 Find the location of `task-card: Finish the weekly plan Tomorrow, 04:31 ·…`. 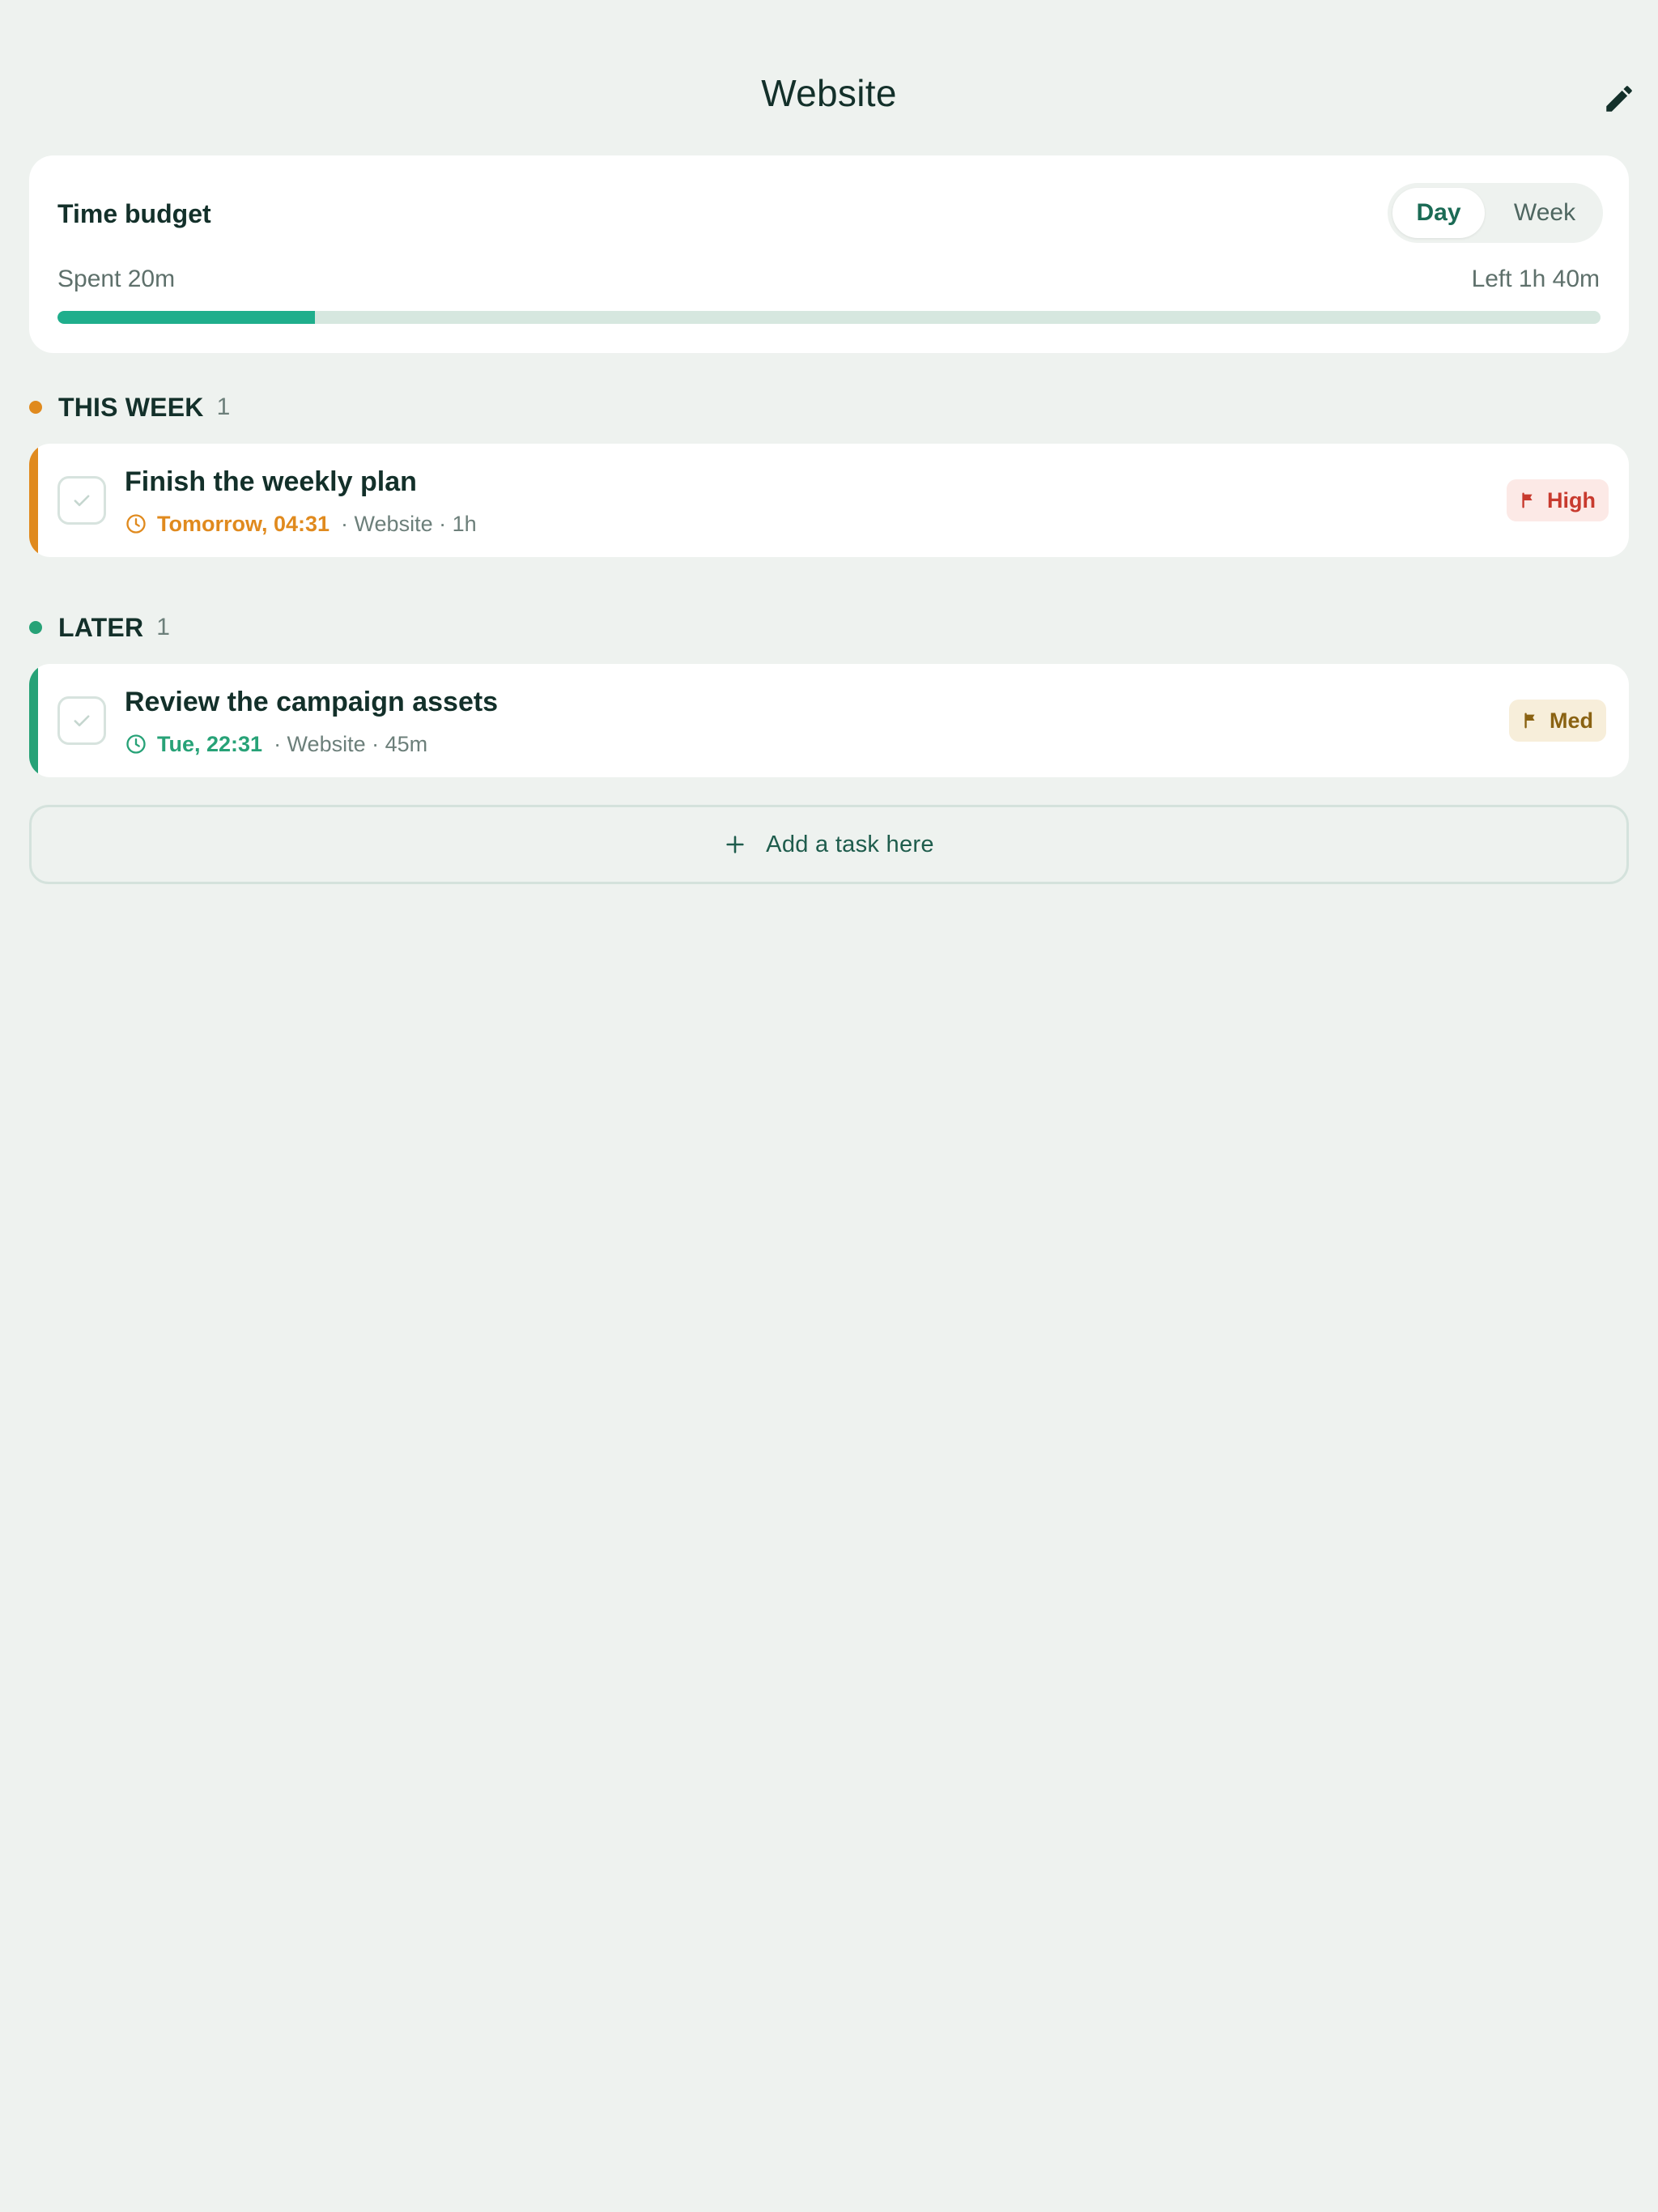

task-card: Finish the weekly plan Tomorrow, 04:31 ·… is located at coordinates (829, 501).